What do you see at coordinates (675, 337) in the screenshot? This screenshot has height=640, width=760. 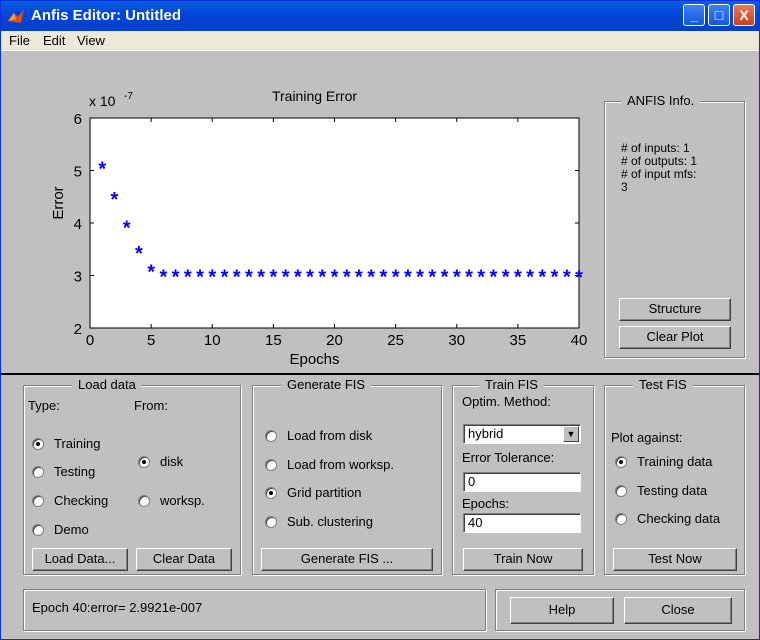 I see `clear-plot-button: Clear Plot` at bounding box center [675, 337].